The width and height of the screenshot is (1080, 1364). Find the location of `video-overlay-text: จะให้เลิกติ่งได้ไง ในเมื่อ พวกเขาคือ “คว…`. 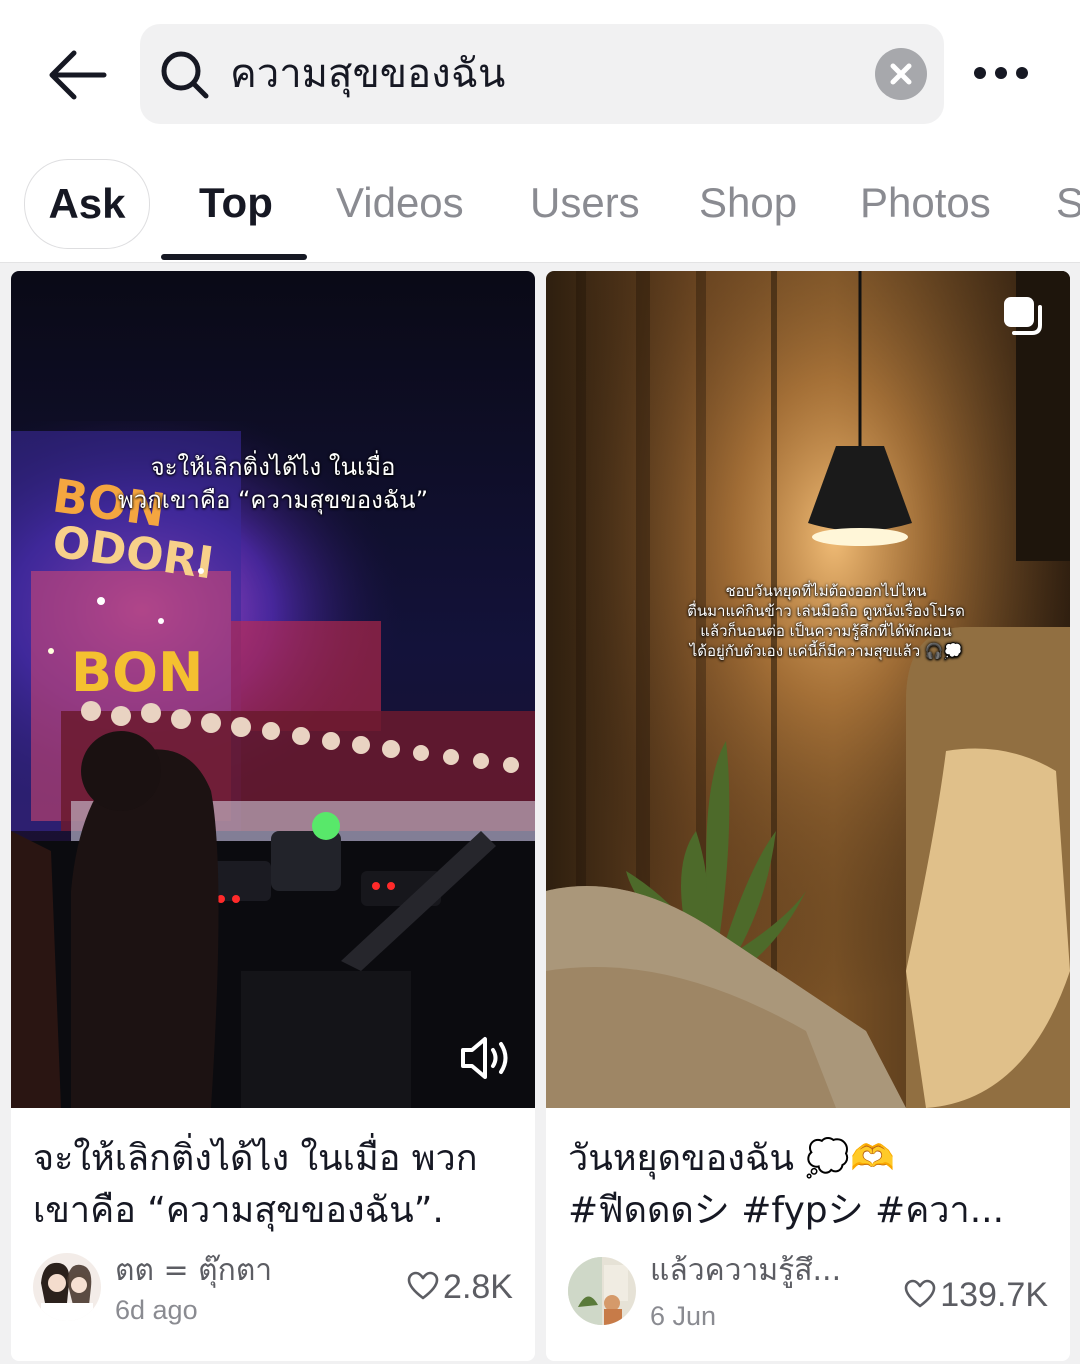

video-overlay-text: จะให้เลิกติ่งได้ไง ในเมื่อ พวกเขาคือ “คว… is located at coordinates (273, 484).